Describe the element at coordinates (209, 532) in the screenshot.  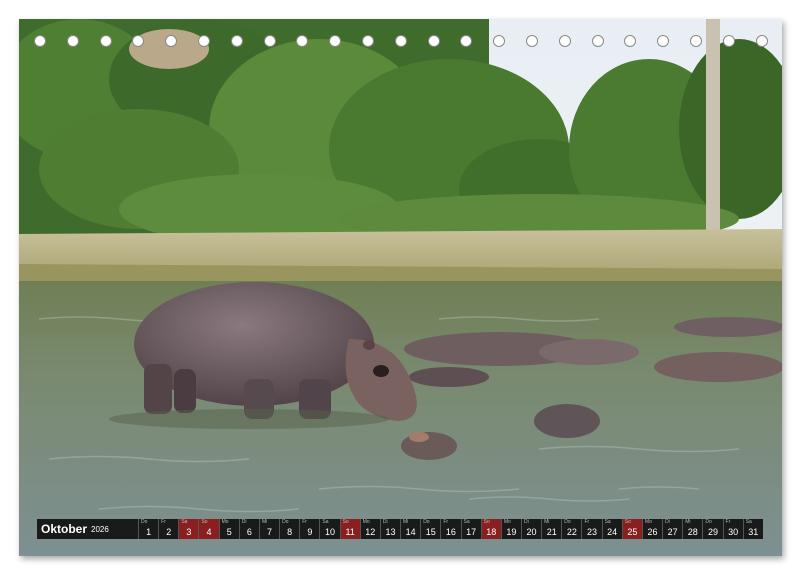
I see `day-number: 4` at that location.